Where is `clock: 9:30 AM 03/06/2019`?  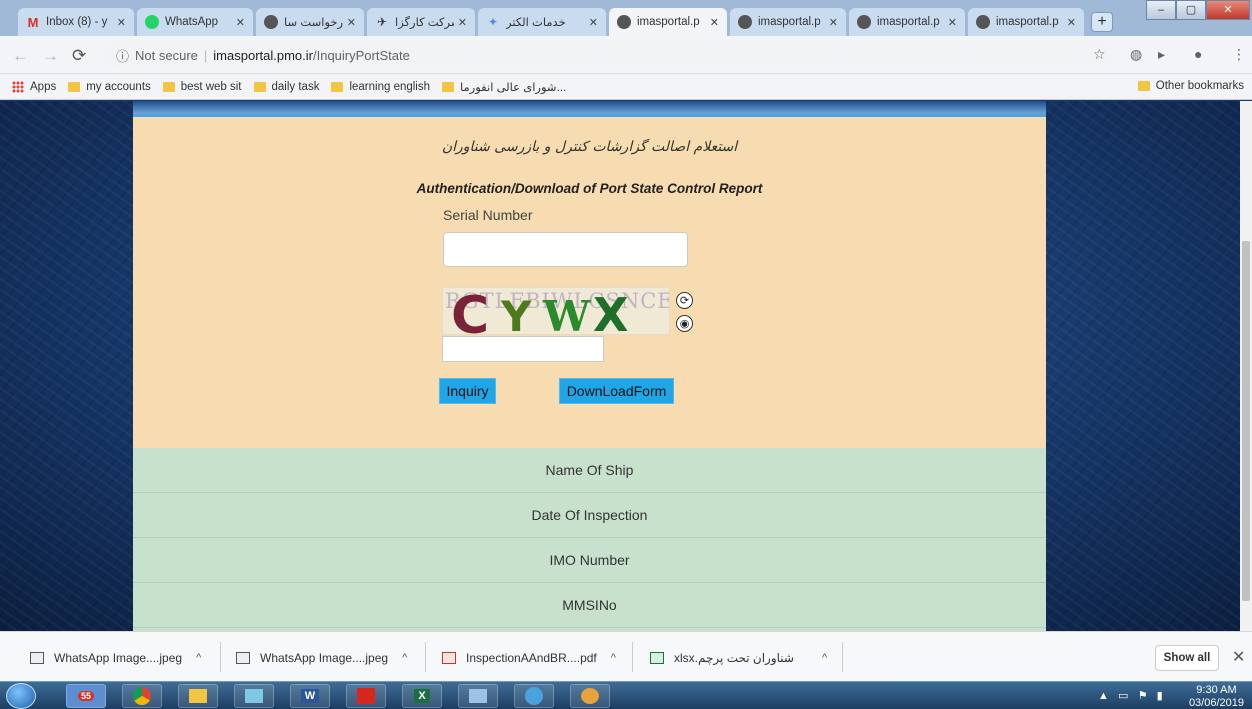 clock: 9:30 AM 03/06/2019 is located at coordinates (1216, 697).